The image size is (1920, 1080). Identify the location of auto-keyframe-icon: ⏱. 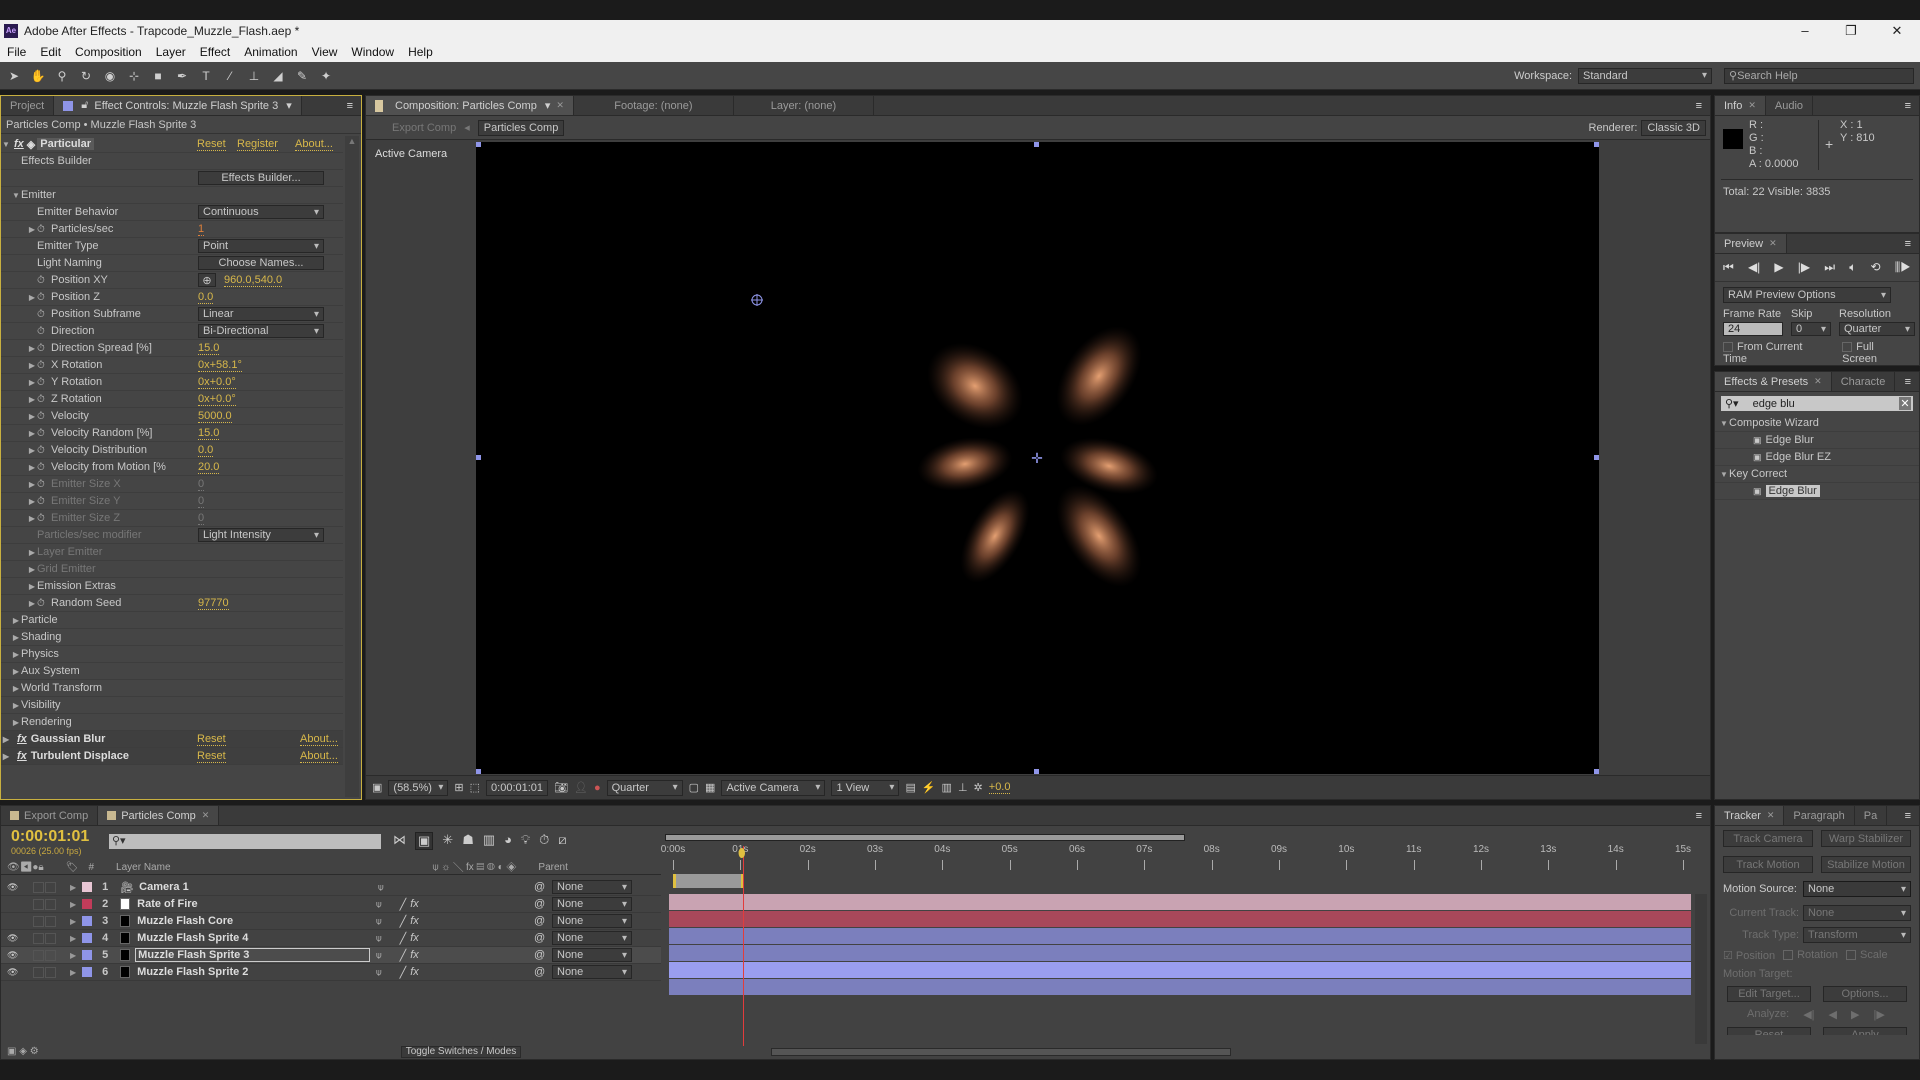
(544, 841).